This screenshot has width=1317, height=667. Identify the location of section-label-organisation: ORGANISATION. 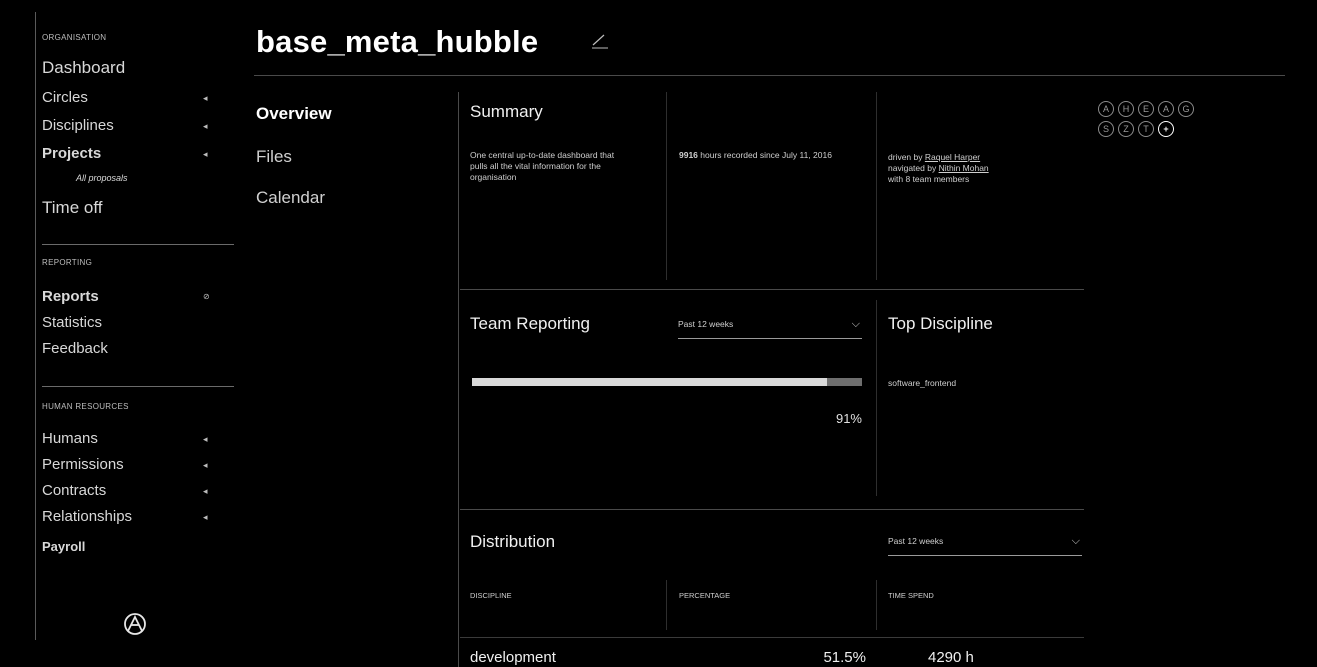
(74, 37).